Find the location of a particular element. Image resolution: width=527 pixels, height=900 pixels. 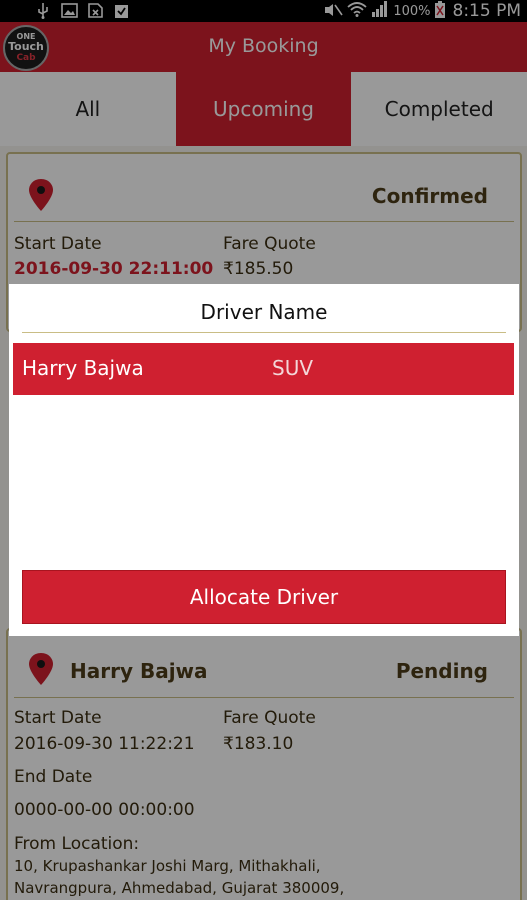

driver-list-name: Harry Bajwa is located at coordinates (83, 368).